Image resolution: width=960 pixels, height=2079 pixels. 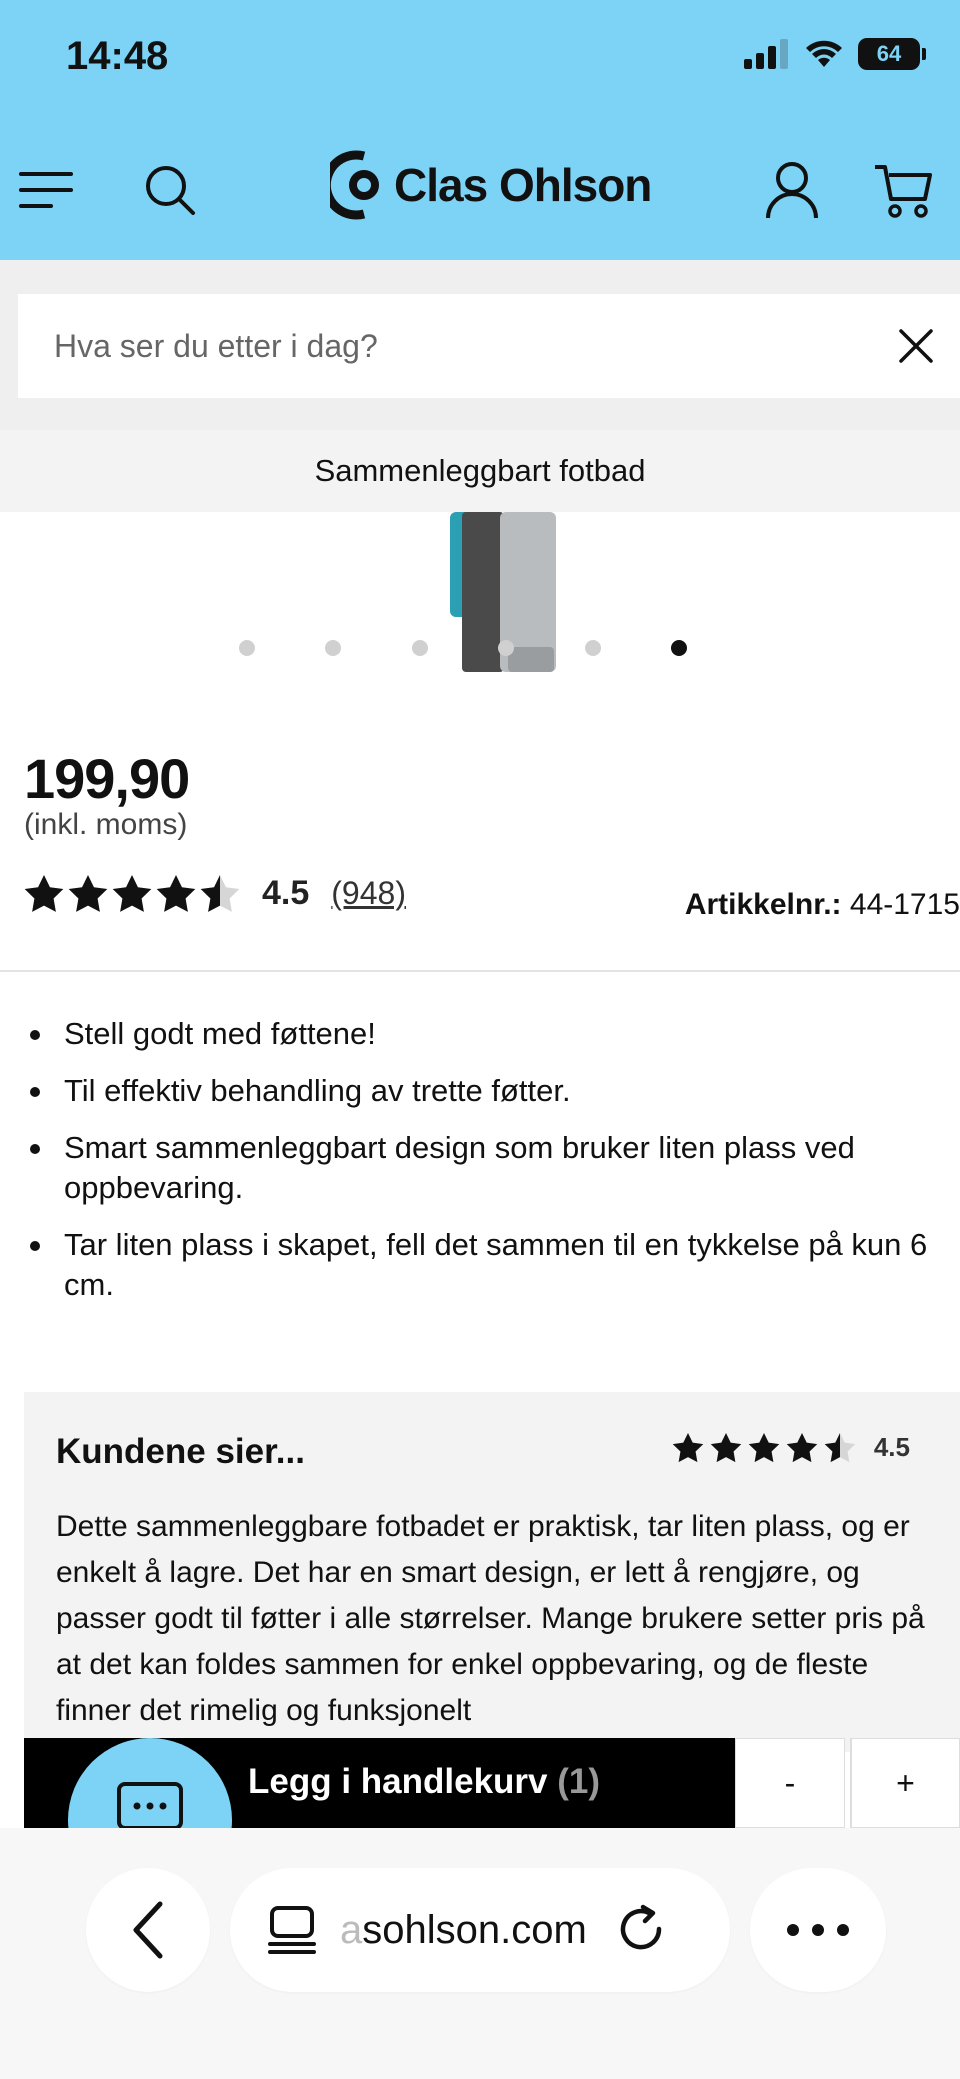 I want to click on chat-icon, so click(x=150, y=1805).